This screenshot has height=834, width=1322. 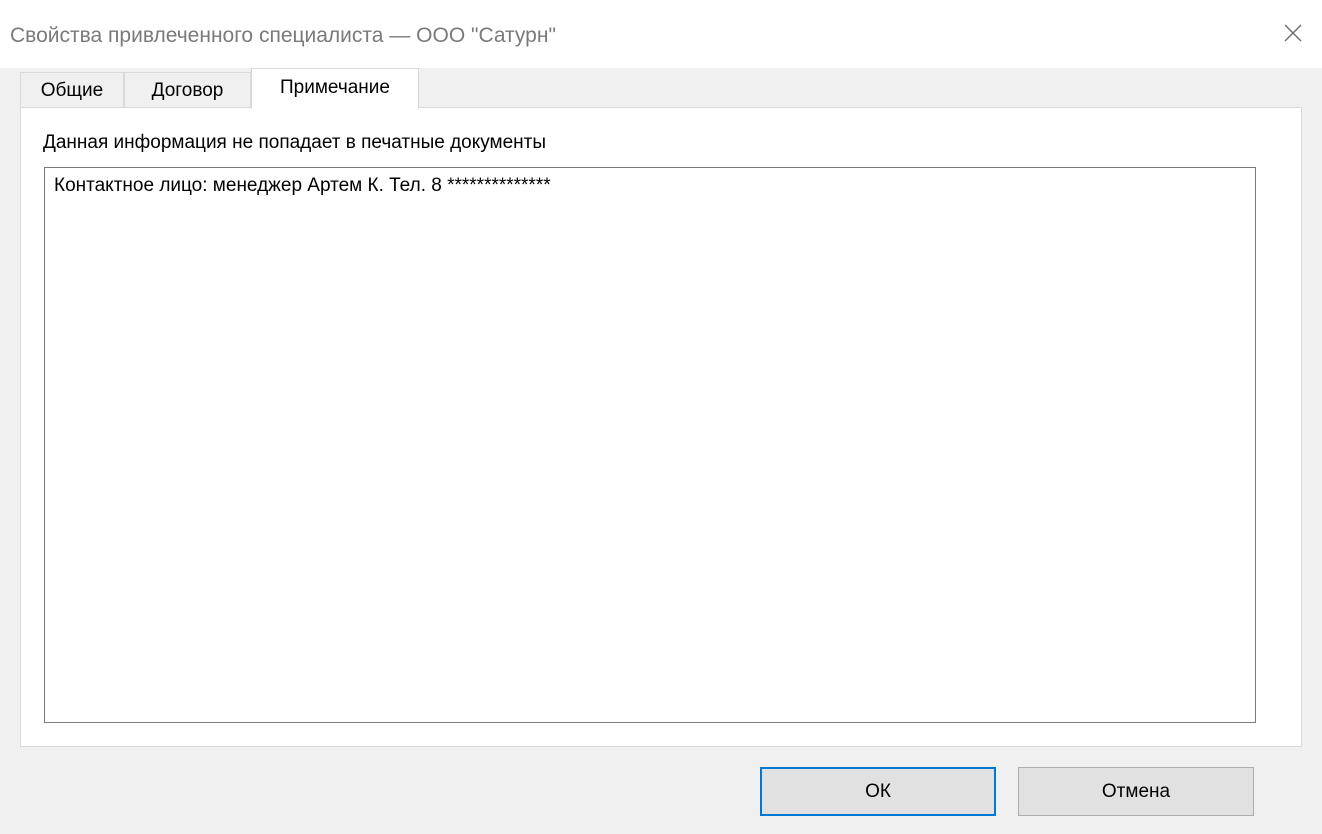 I want to click on tab-note: Примечание, so click(x=335, y=88).